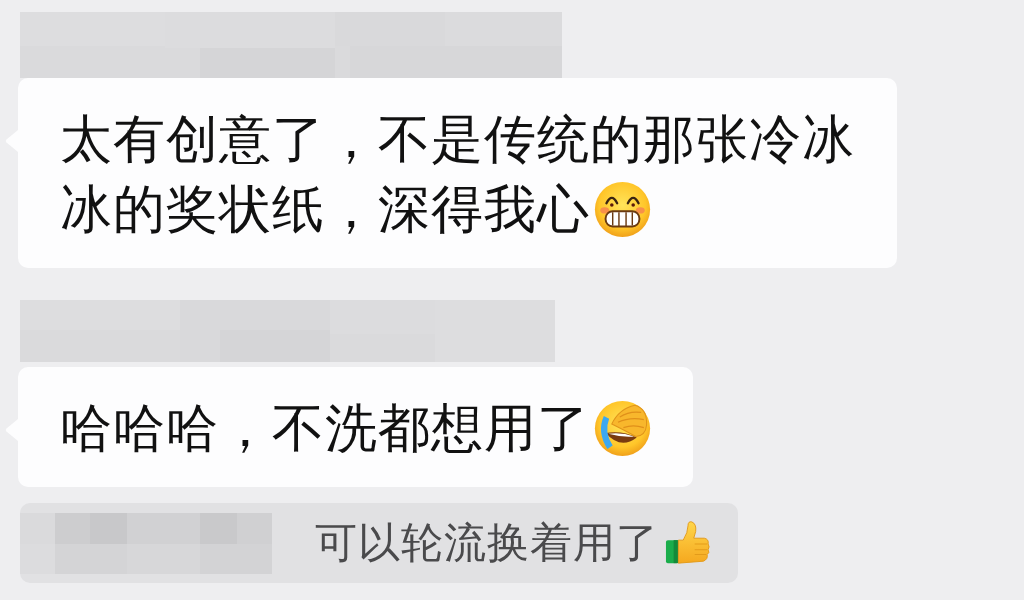 The height and width of the screenshot is (600, 1024). I want to click on message-text: 冰的奖状纸，深得我心, so click(325, 209).